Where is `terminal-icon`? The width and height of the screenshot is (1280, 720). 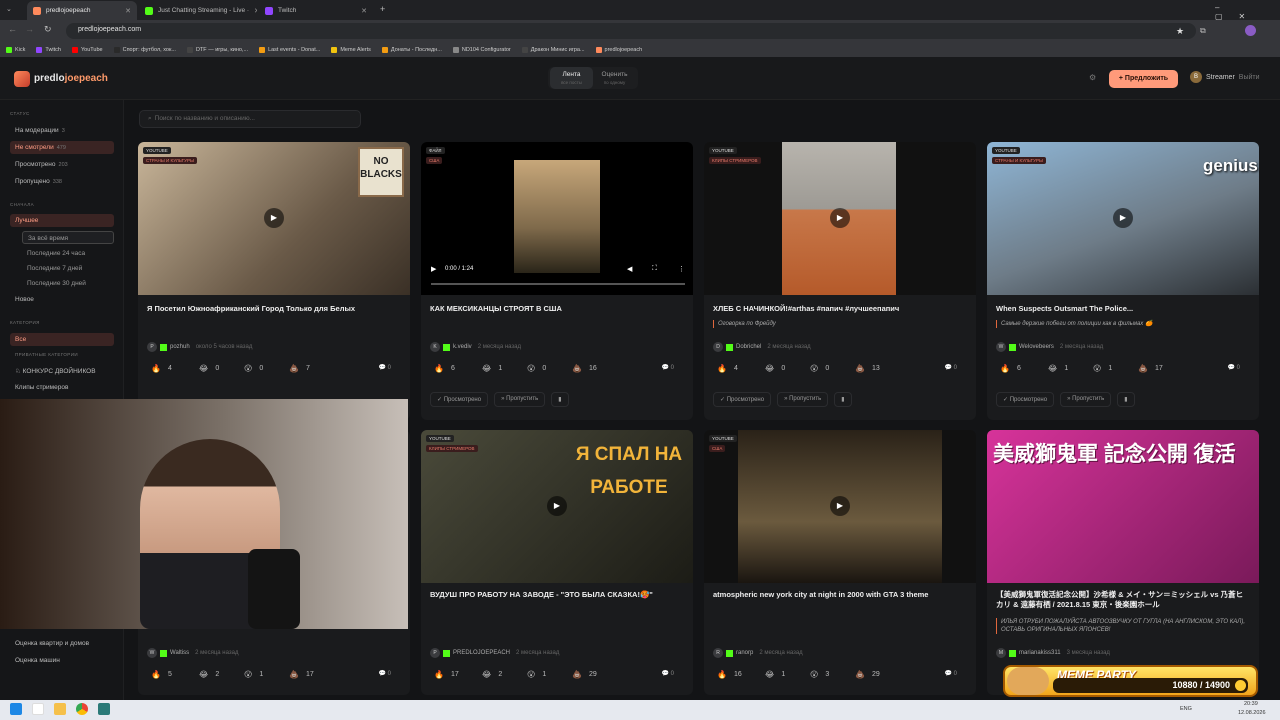 terminal-icon is located at coordinates (104, 709).